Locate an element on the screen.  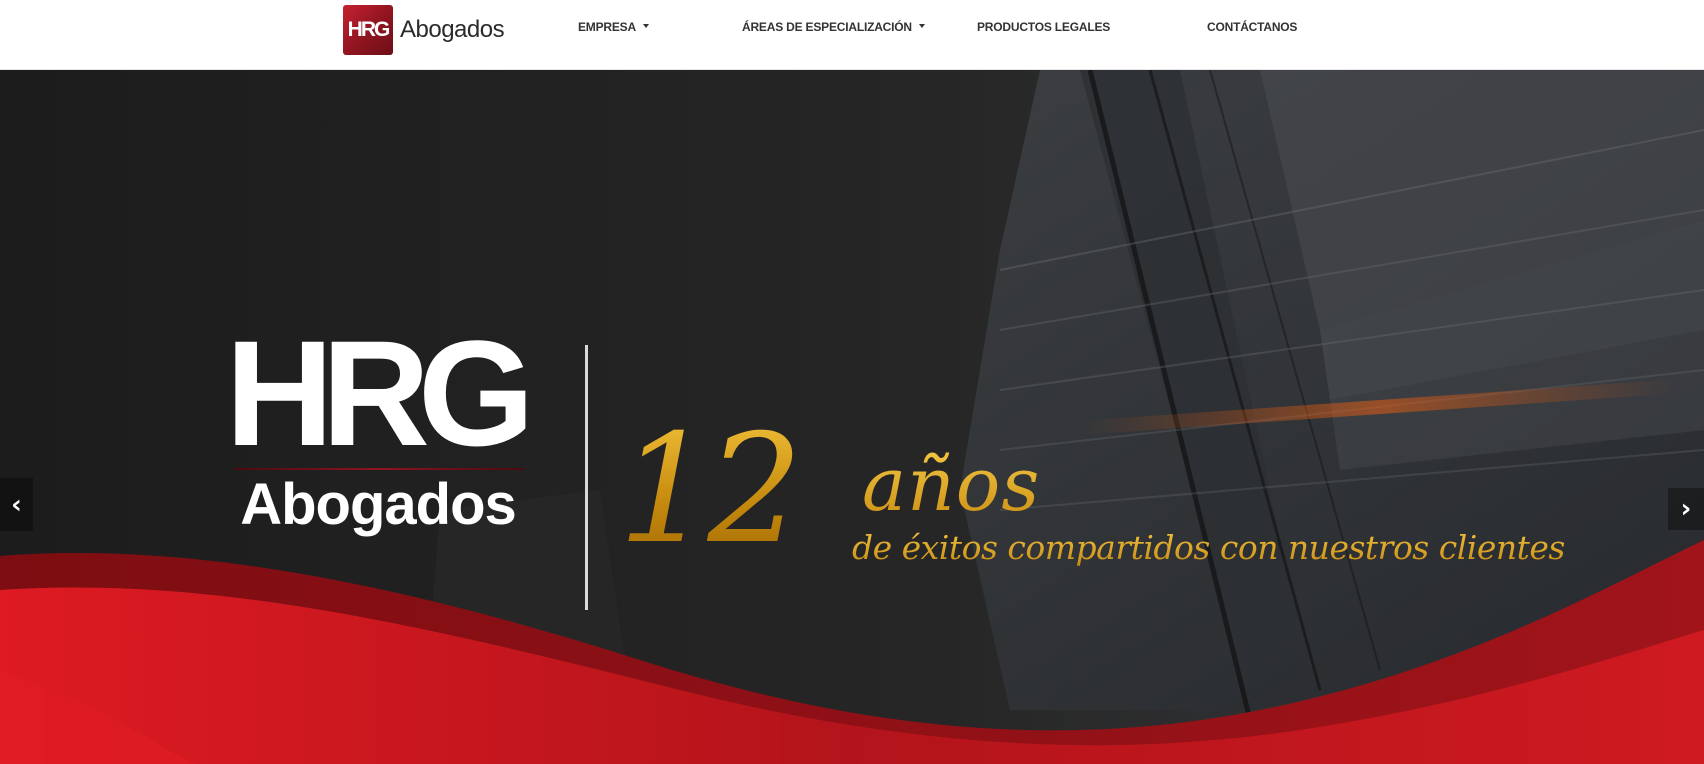
nav-item-productos-legales: PRODUCTOS LEGALES is located at coordinates (1043, 27).